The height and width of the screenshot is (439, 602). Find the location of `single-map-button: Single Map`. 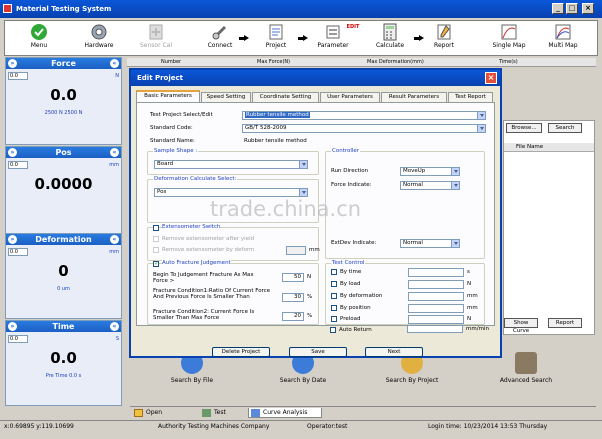

single-map-button: Single Map is located at coordinates (509, 39).